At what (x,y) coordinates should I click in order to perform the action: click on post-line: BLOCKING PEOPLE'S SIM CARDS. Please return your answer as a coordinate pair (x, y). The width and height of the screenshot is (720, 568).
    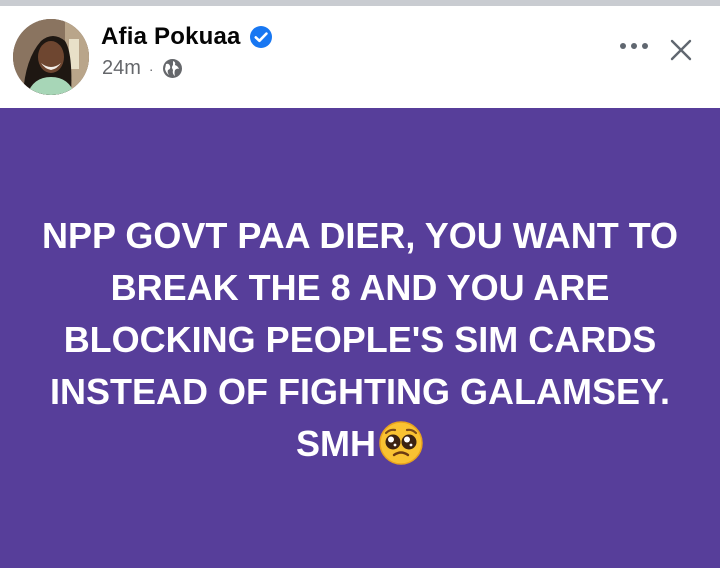
    Looking at the image, I should click on (360, 339).